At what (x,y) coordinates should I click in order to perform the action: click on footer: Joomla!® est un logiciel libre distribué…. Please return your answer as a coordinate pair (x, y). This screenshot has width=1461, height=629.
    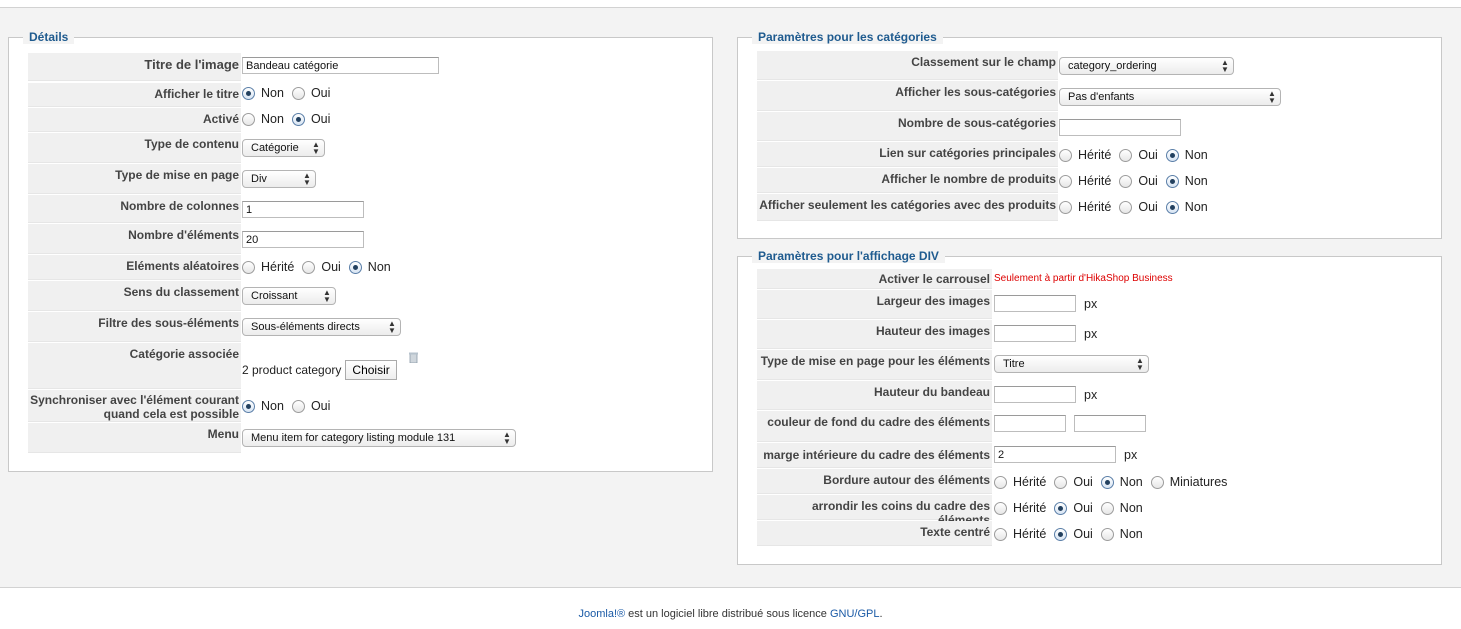
    Looking at the image, I should click on (730, 614).